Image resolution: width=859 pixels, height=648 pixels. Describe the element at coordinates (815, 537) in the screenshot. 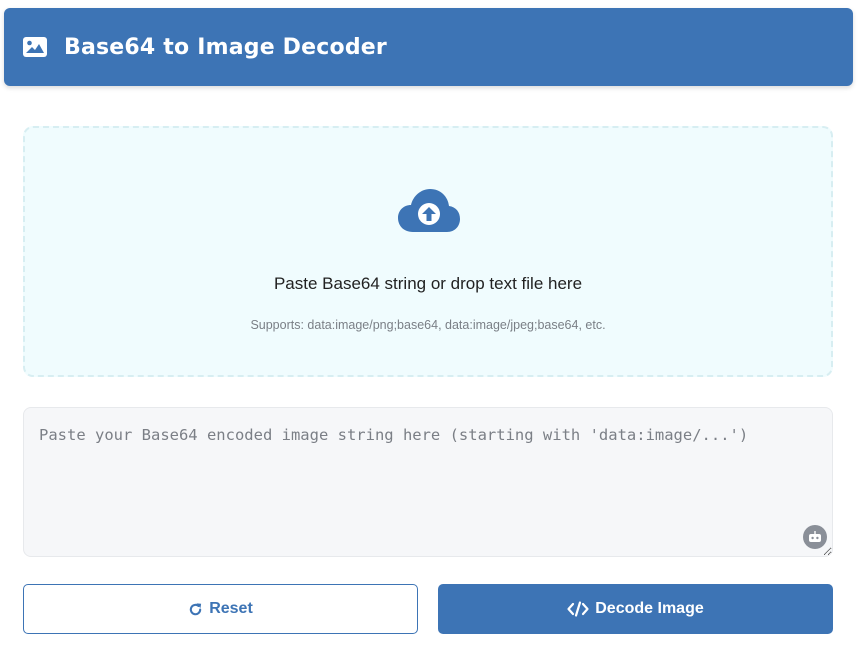

I see `robot-icon` at that location.